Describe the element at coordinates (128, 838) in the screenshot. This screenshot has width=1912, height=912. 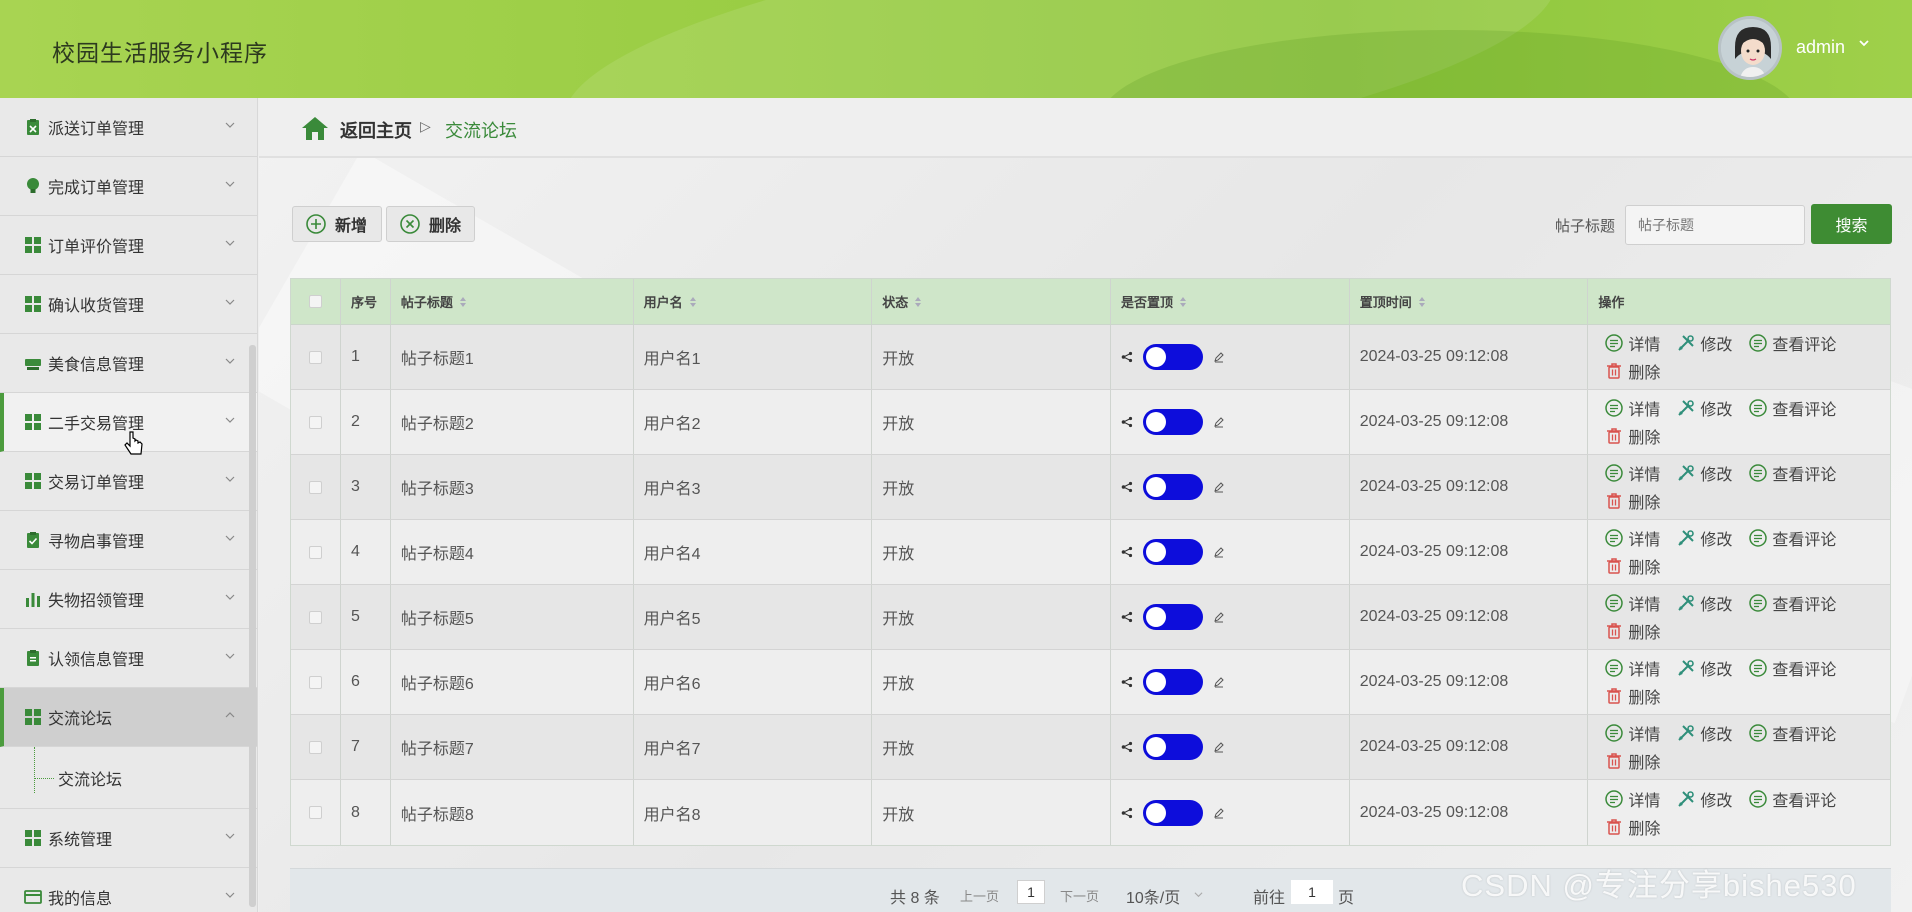
I see `sidebar-item-system: 系统管理` at that location.